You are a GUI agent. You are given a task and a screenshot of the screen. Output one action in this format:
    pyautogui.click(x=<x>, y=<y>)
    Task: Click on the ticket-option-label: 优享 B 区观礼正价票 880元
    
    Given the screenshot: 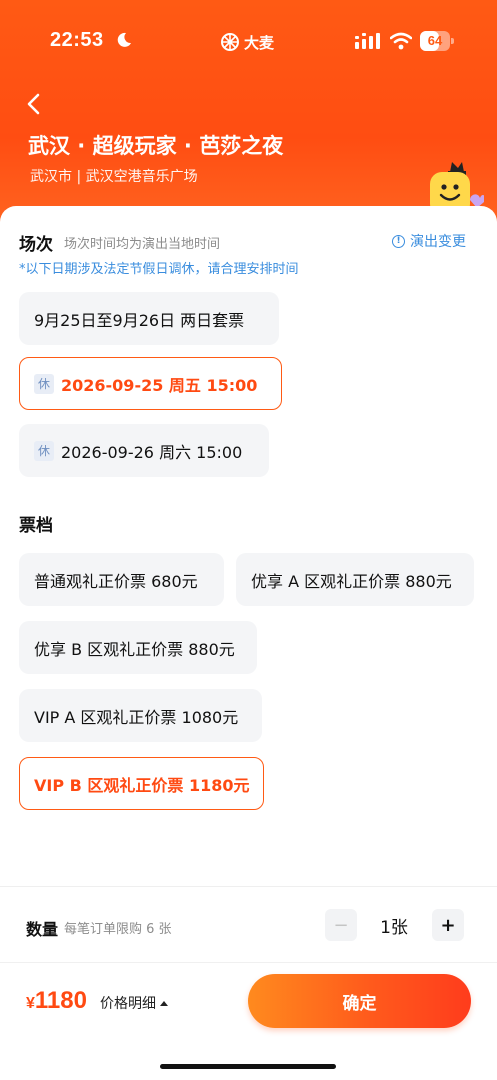 What is the action you would take?
    pyautogui.click(x=134, y=649)
    